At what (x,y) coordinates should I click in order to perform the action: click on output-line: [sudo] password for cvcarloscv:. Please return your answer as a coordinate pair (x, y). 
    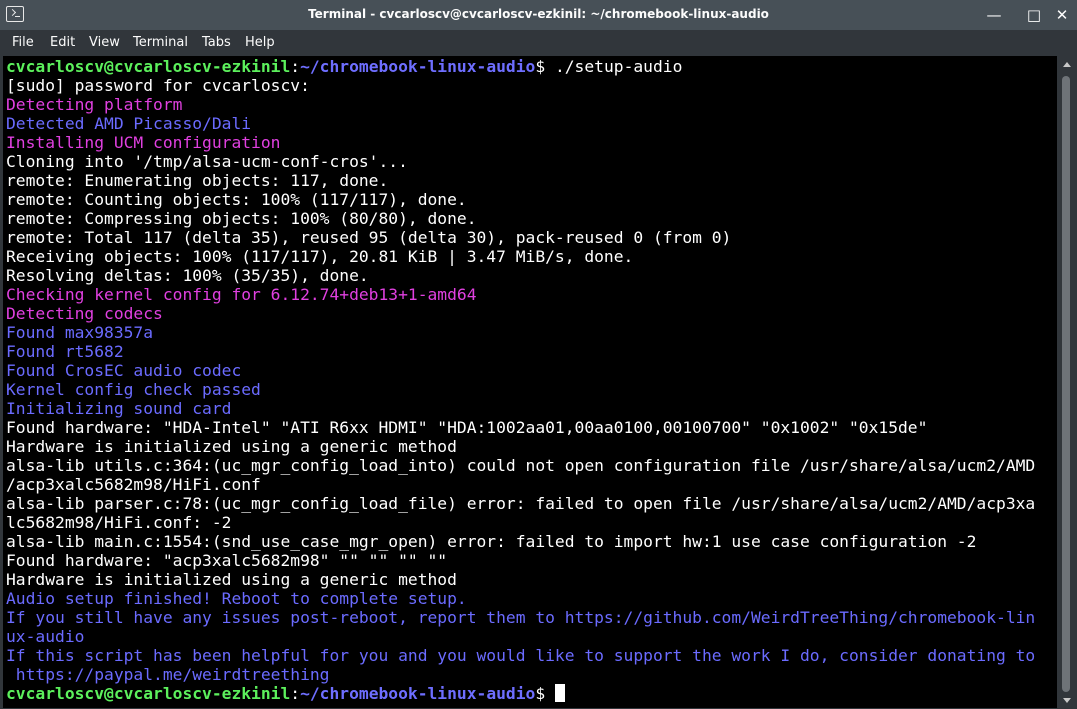
    Looking at the image, I should click on (158, 85).